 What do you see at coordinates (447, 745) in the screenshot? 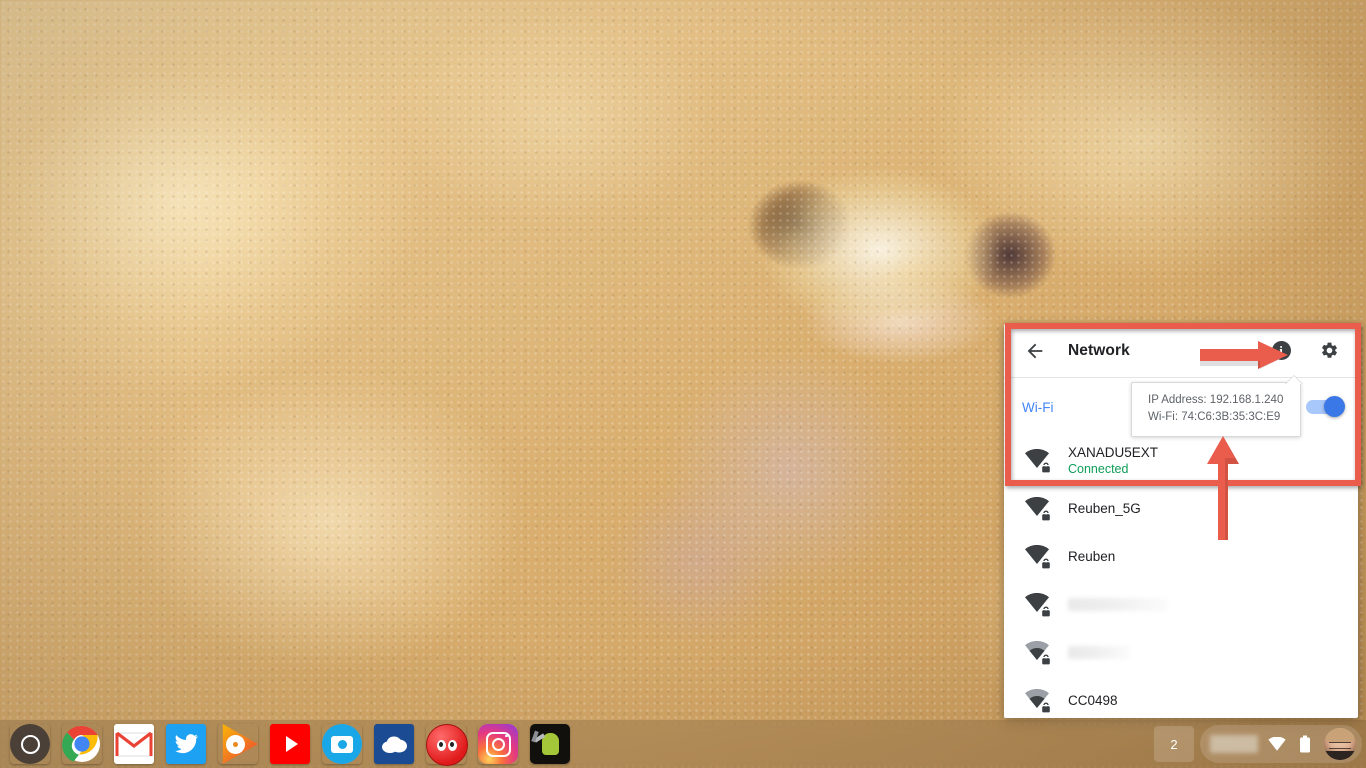
I see `shelf-app-red-ball` at bounding box center [447, 745].